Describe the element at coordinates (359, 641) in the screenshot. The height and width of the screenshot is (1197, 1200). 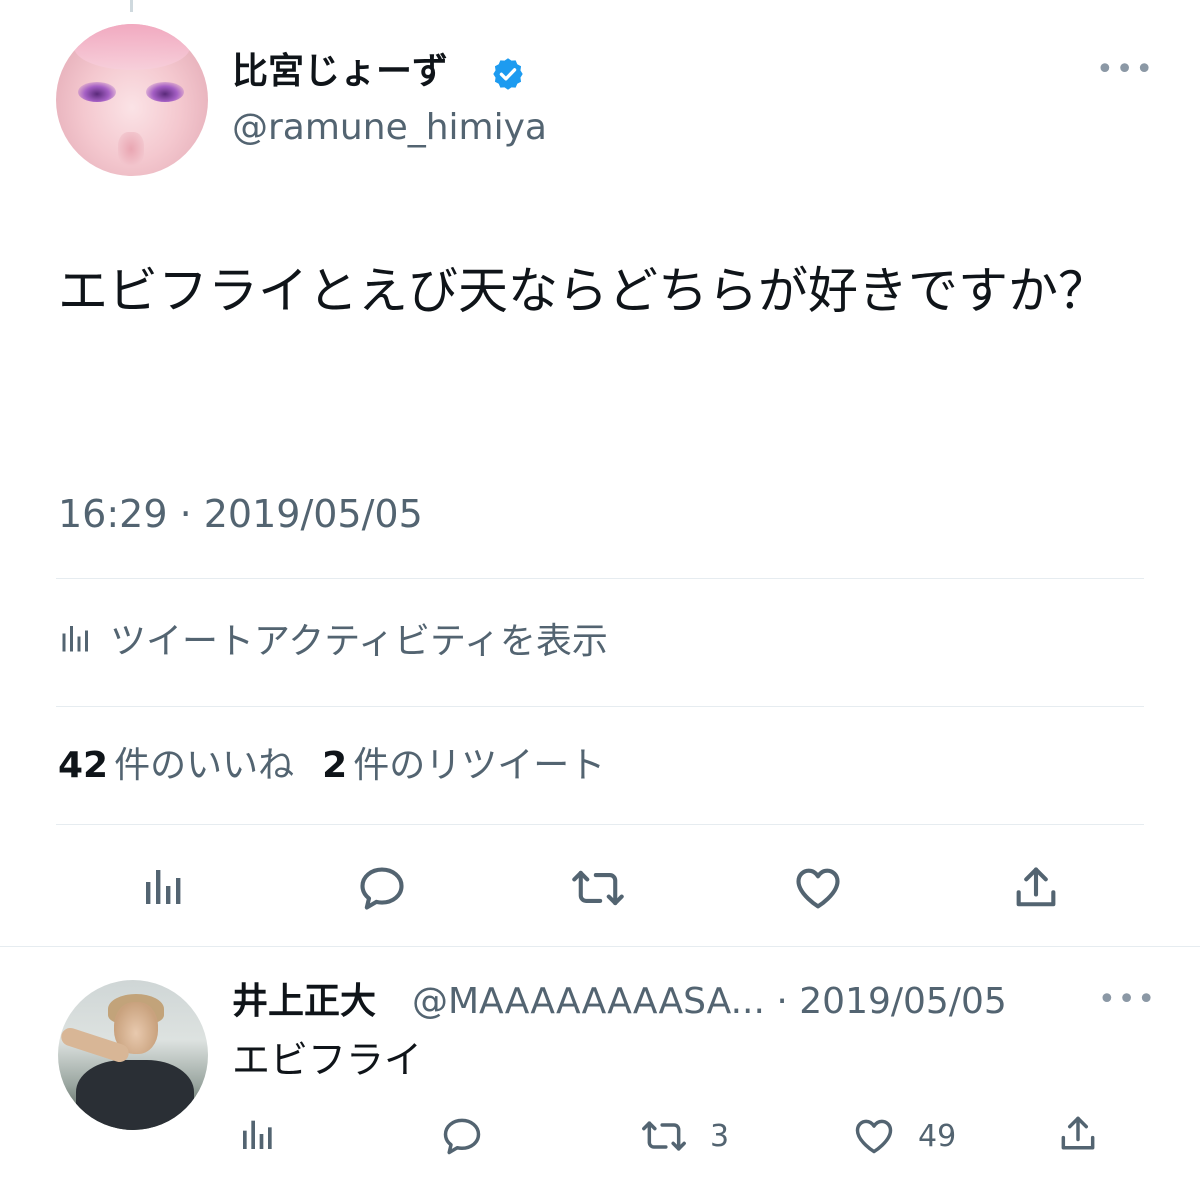
I see `activity-label: ツイートアクティビティを表示` at that location.